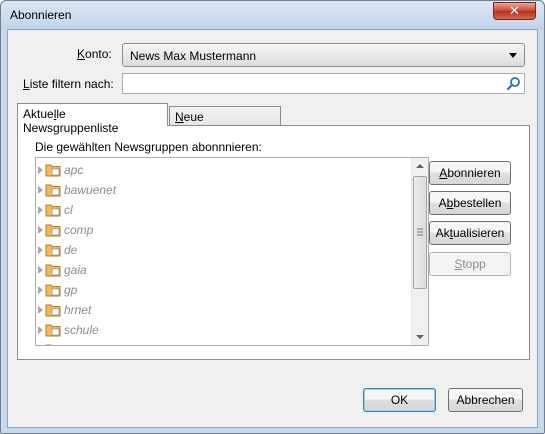 The image size is (545, 434). I want to click on refresh-button: Aktualisieren, so click(470, 233).